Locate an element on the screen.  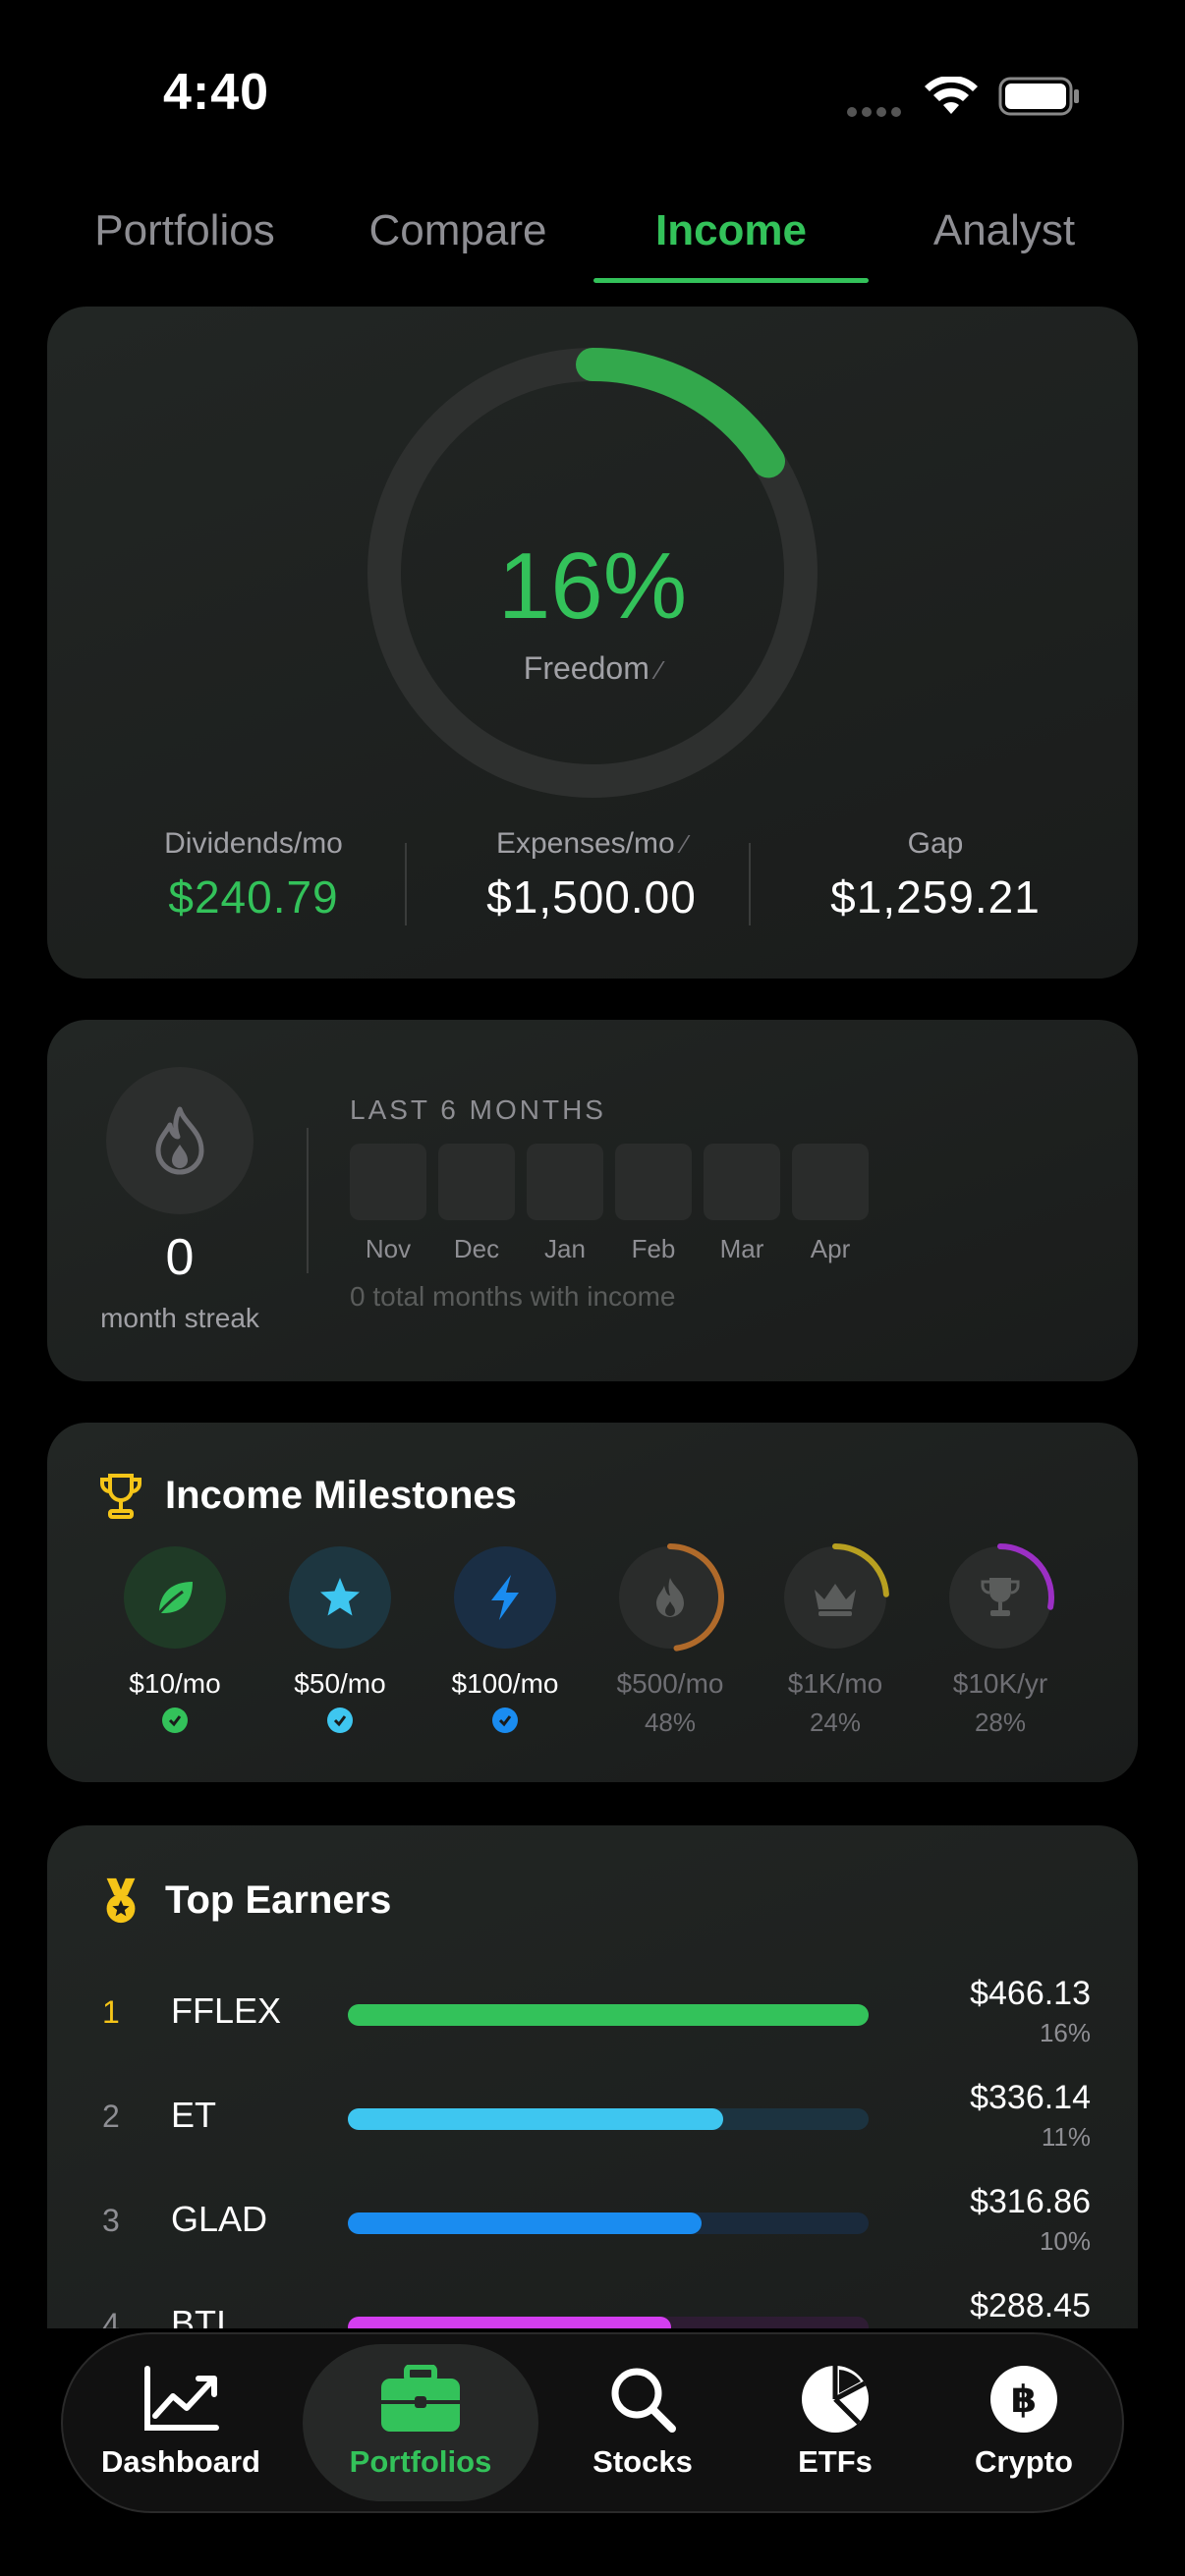
tab-analyst: Analyst is located at coordinates (1005, 236).